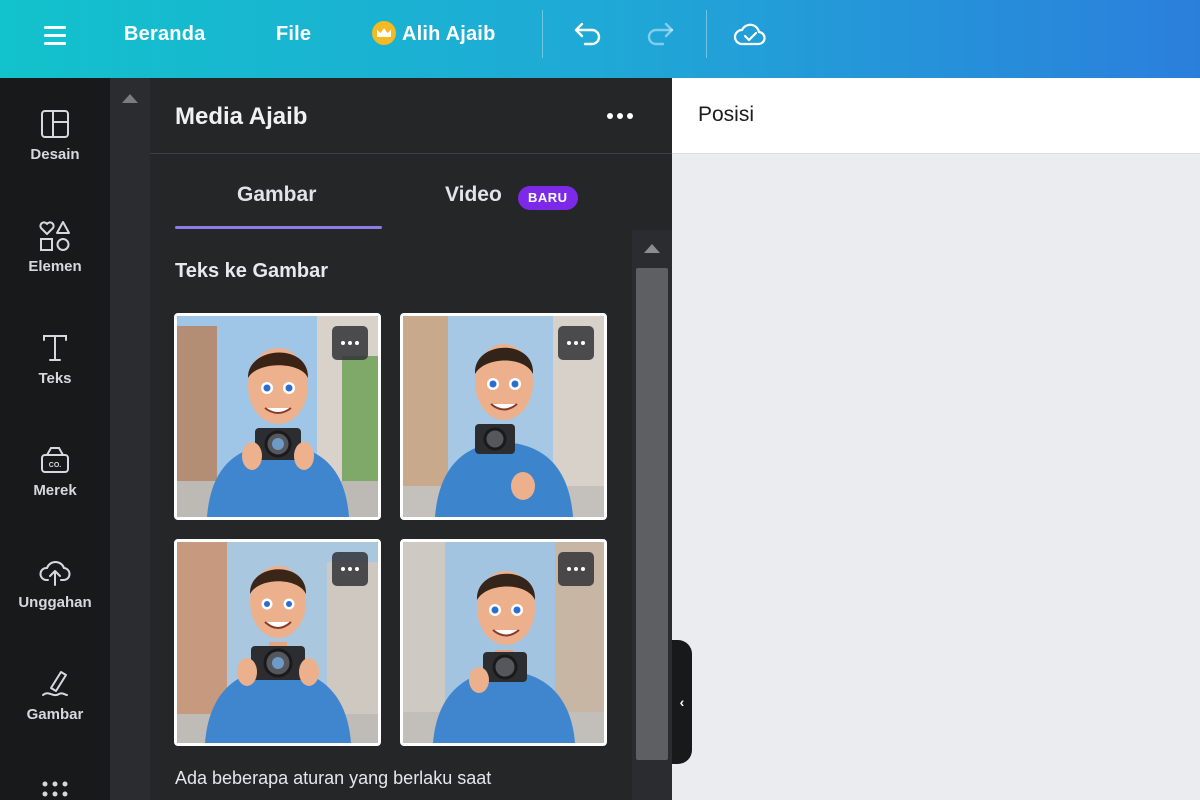 This screenshot has height=800, width=1200. I want to click on text-icon, so click(55, 348).